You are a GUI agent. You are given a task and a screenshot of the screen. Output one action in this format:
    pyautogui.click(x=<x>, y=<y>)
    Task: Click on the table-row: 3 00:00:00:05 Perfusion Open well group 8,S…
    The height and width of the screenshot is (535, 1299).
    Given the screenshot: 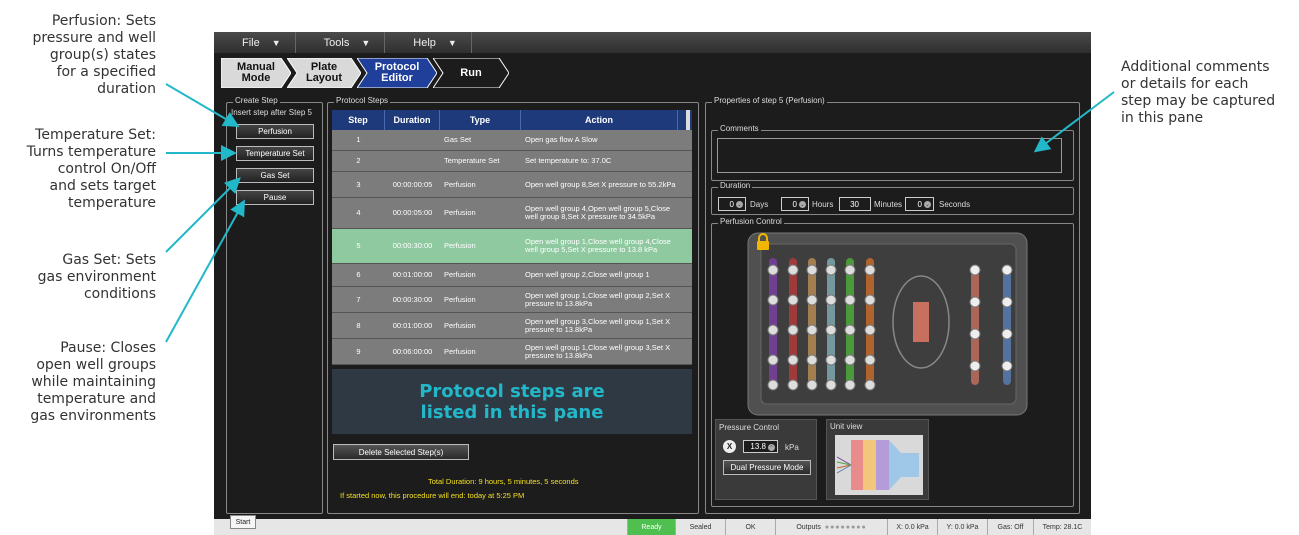 What is the action you would take?
    pyautogui.click(x=512, y=185)
    